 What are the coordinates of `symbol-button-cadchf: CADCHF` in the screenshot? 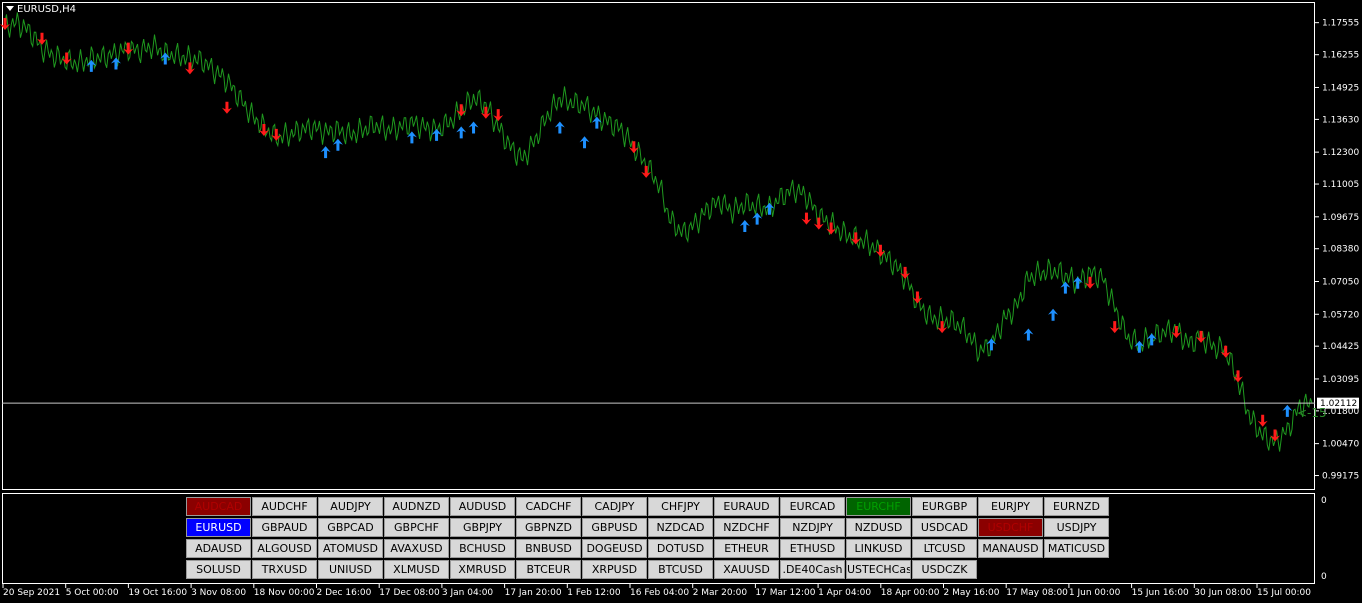 It's located at (548, 506).